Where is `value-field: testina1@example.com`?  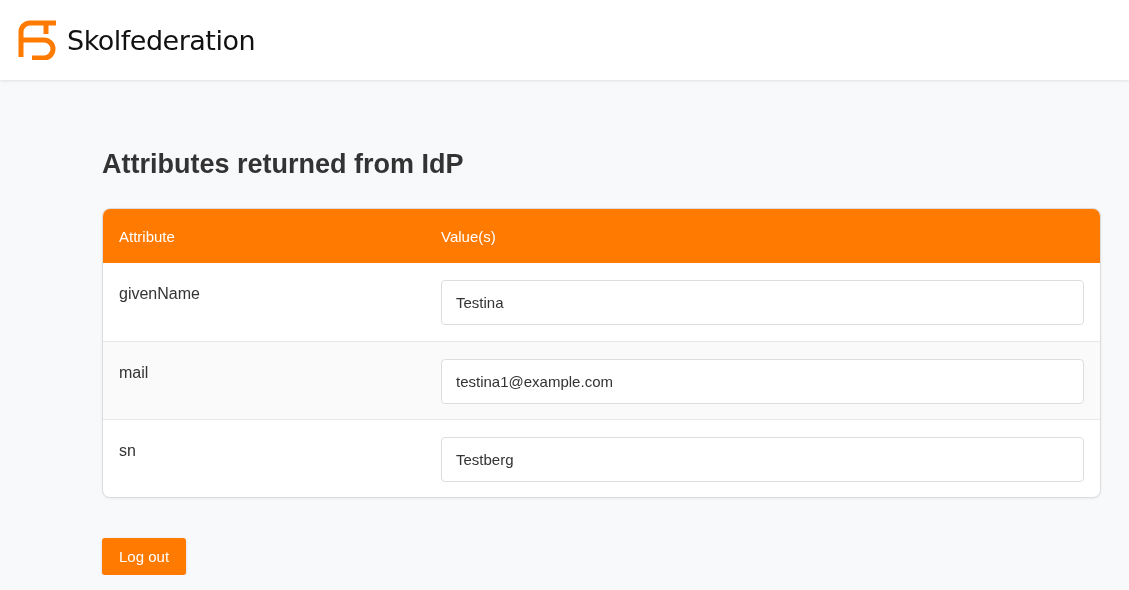
value-field: testina1@example.com is located at coordinates (762, 381).